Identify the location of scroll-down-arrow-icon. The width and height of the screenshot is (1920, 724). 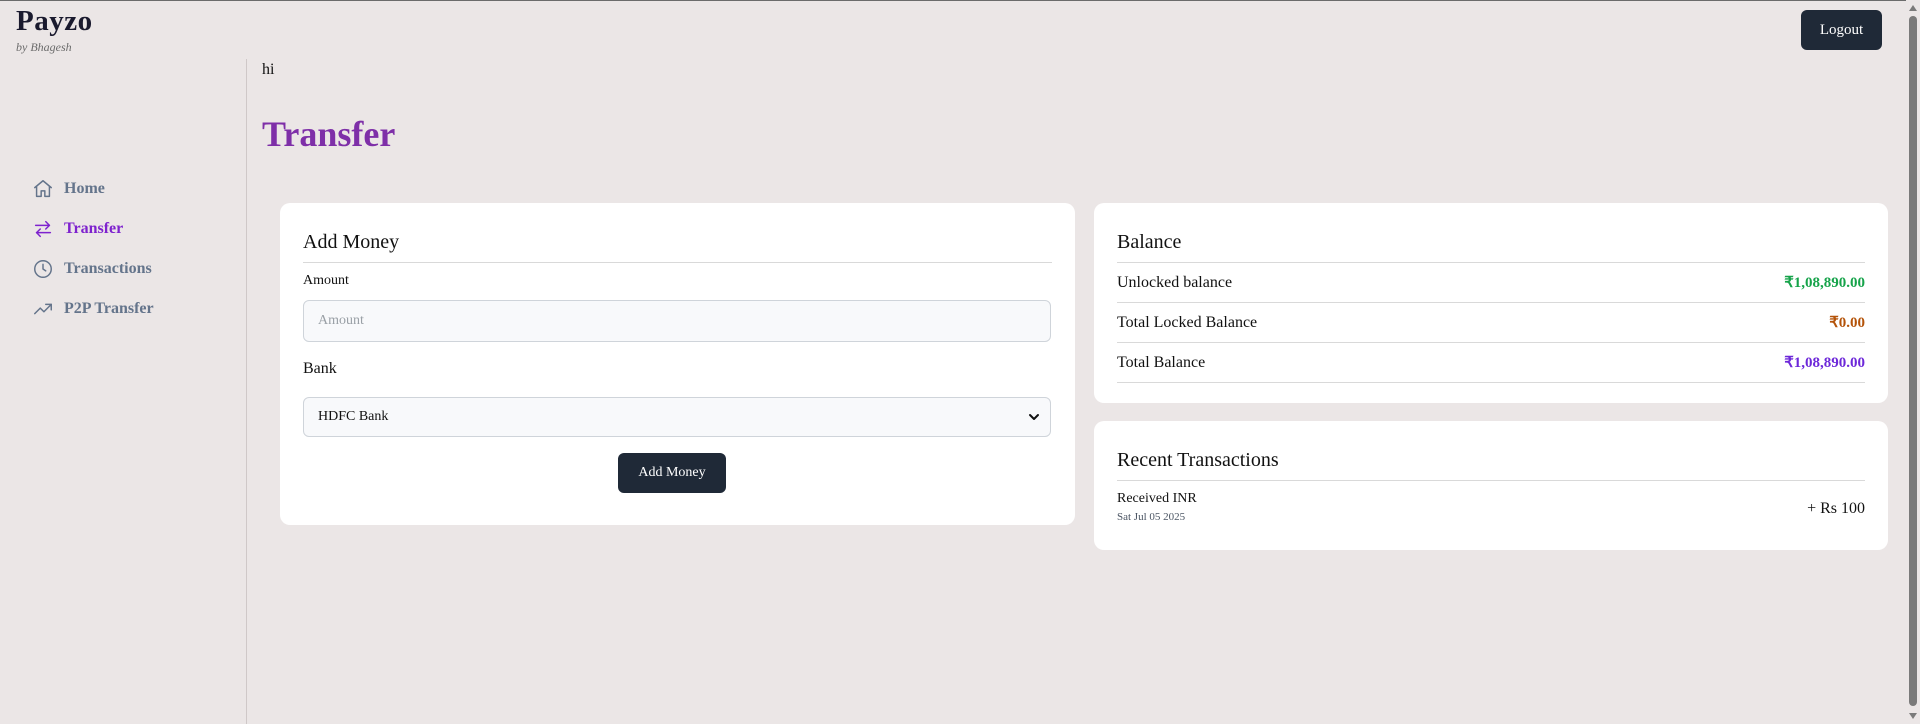
(1913, 716).